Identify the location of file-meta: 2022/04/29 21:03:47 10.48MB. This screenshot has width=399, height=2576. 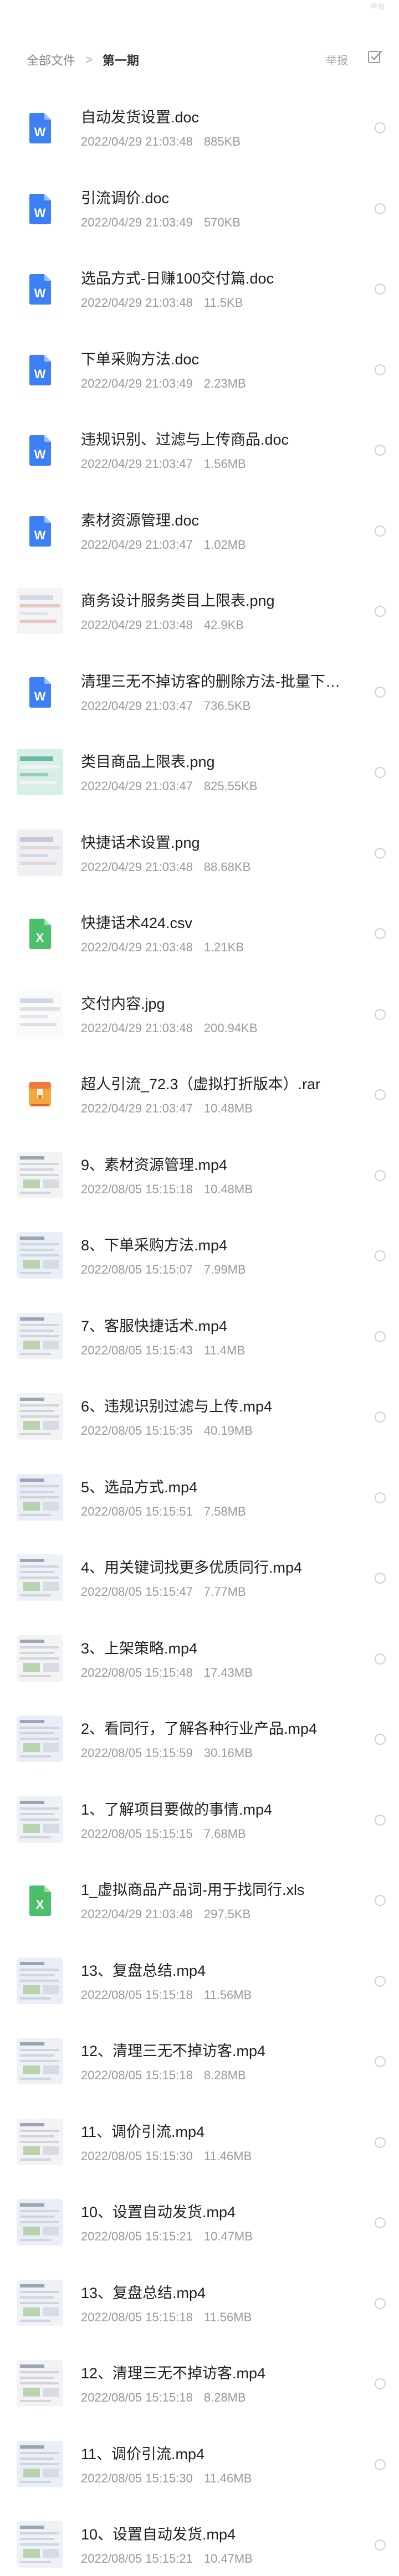
(167, 1108).